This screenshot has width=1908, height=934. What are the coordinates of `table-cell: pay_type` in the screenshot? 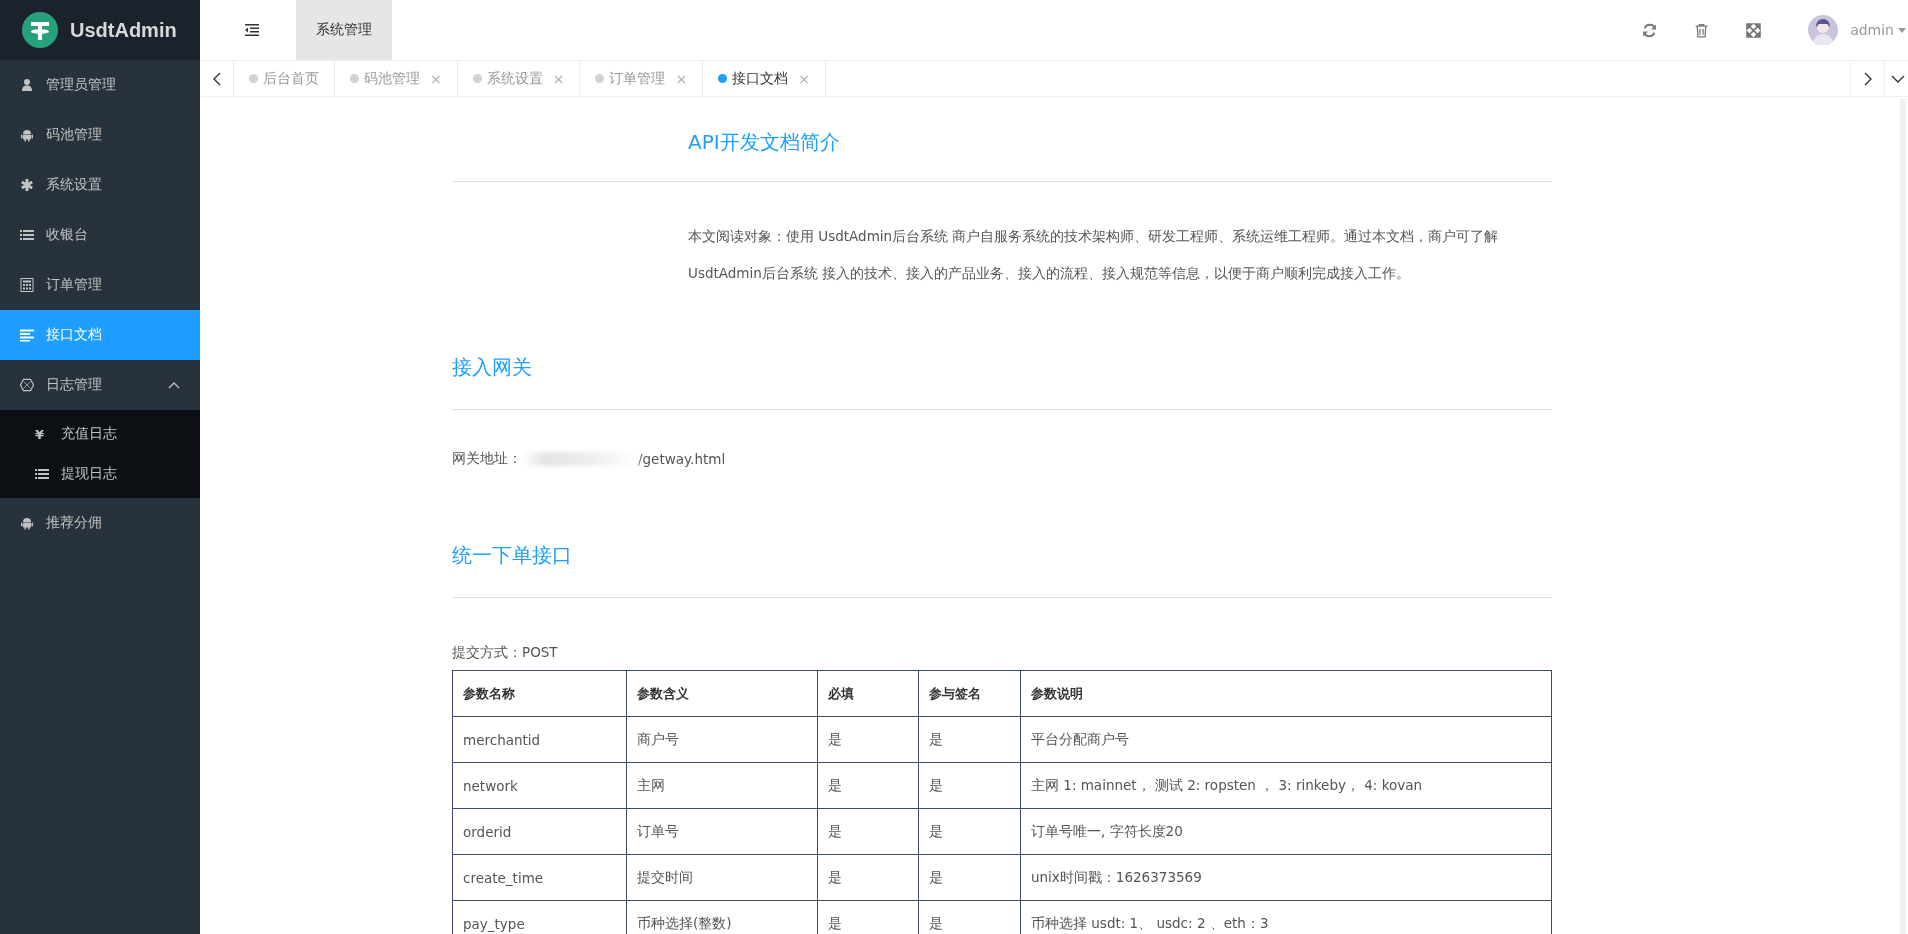 It's located at (539, 917).